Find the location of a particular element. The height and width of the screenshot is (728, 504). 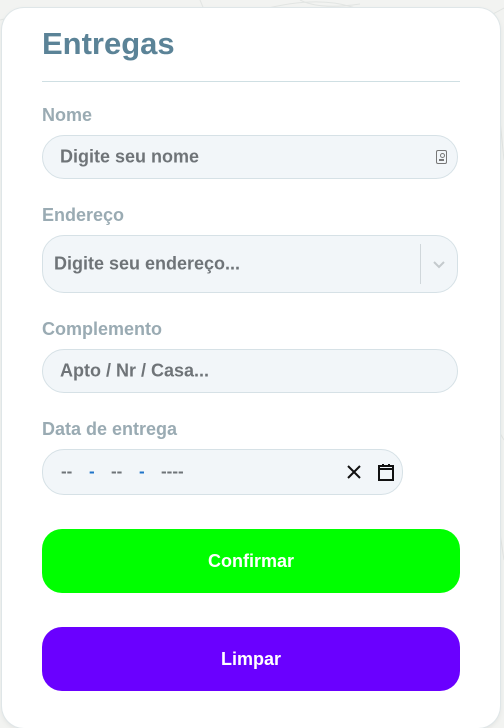

name-placeholder: Digite seu nome is located at coordinates (130, 156).